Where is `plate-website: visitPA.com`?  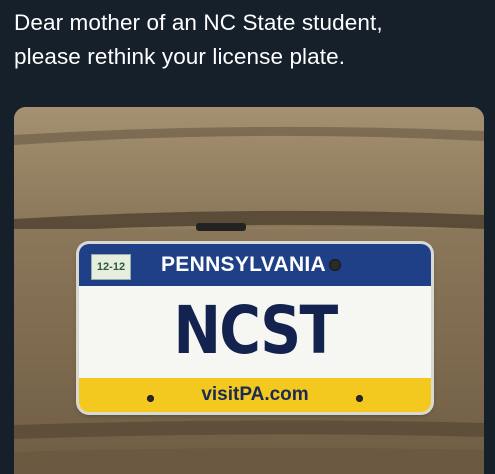
plate-website: visitPA.com is located at coordinates (255, 394).